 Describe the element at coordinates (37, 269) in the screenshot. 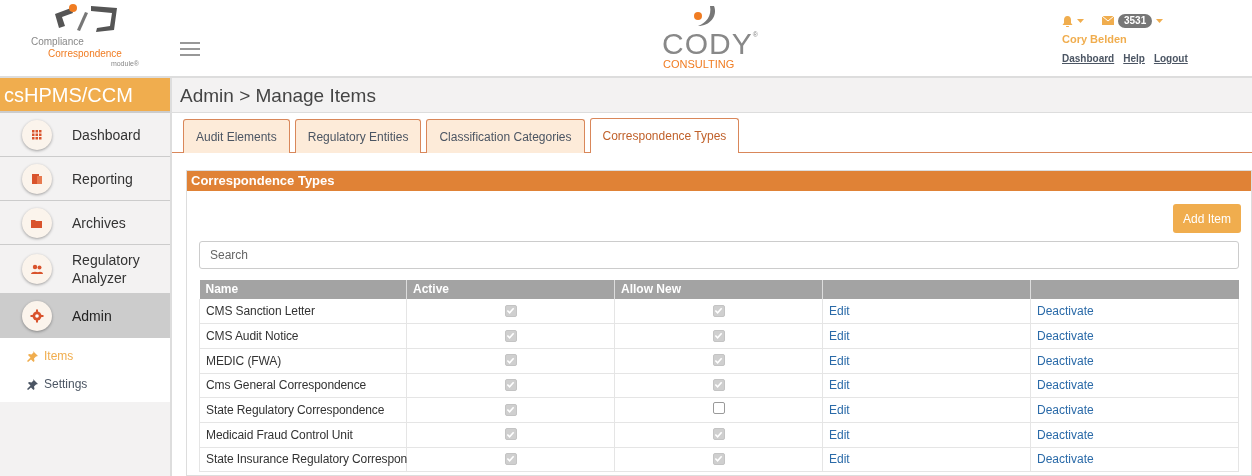

I see `users-icon` at that location.